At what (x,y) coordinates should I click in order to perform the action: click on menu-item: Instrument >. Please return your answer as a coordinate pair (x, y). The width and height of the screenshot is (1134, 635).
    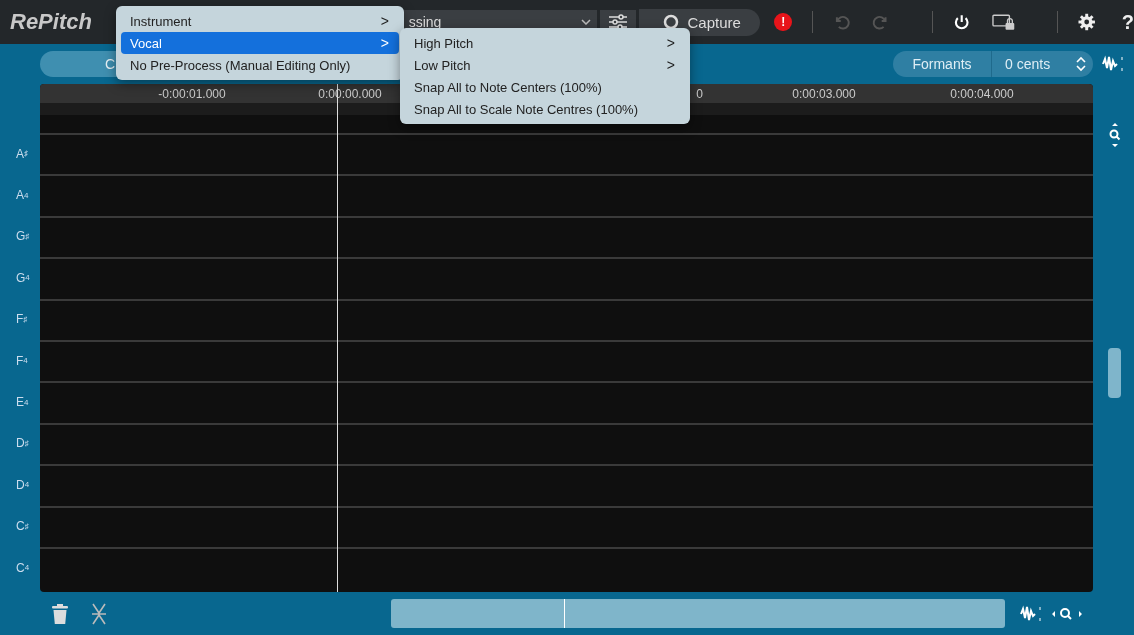
    Looking at the image, I should click on (260, 21).